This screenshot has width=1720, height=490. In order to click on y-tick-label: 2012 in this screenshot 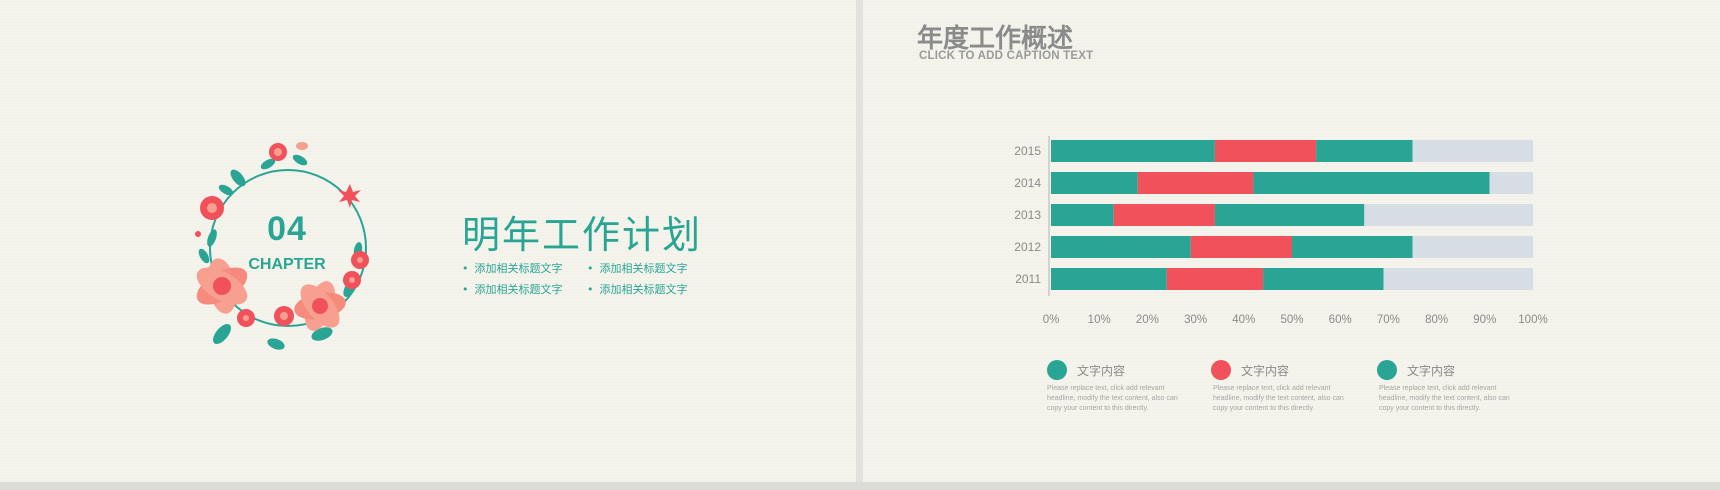, I will do `click(1027, 247)`.